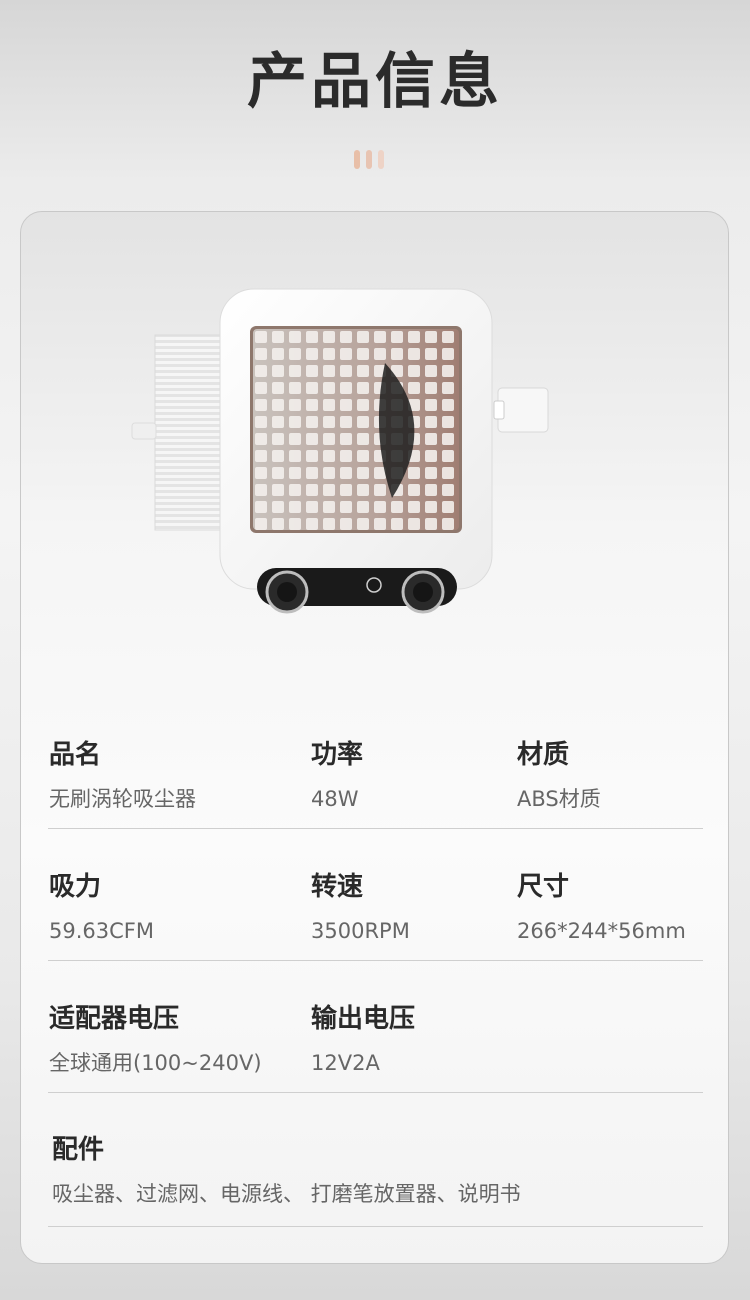 Image resolution: width=750 pixels, height=1300 pixels. What do you see at coordinates (337, 776) in the screenshot?
I see `spec-power: 功率 48W` at bounding box center [337, 776].